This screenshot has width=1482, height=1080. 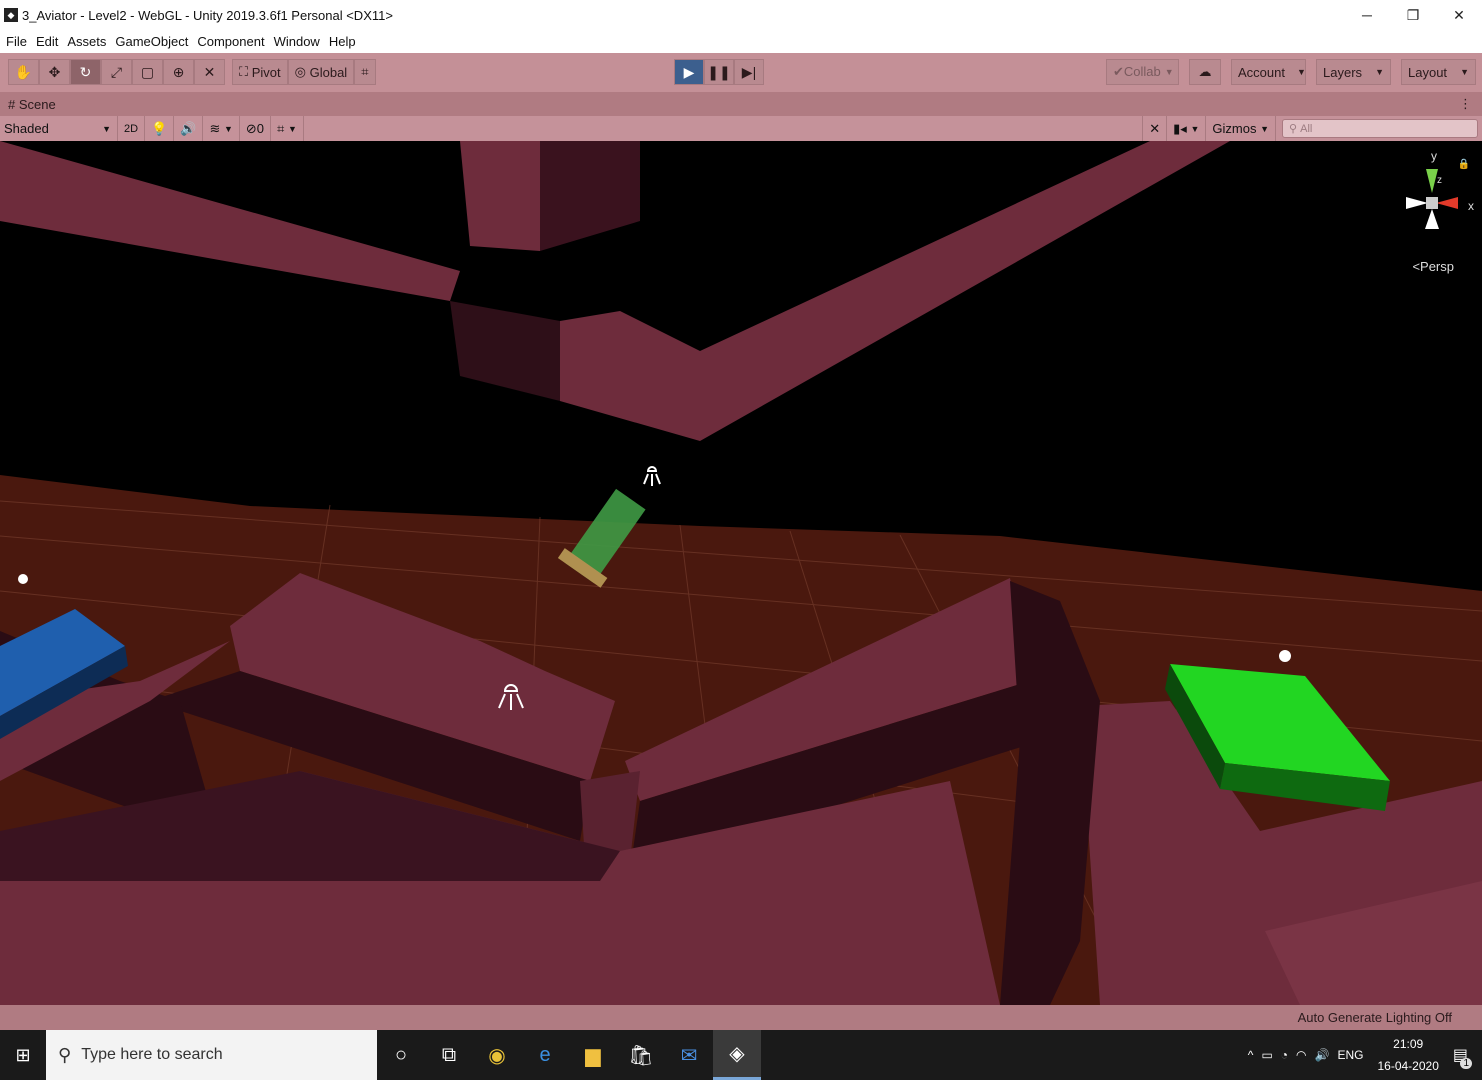 I want to click on mail-icon: ✉, so click(x=689, y=1055).